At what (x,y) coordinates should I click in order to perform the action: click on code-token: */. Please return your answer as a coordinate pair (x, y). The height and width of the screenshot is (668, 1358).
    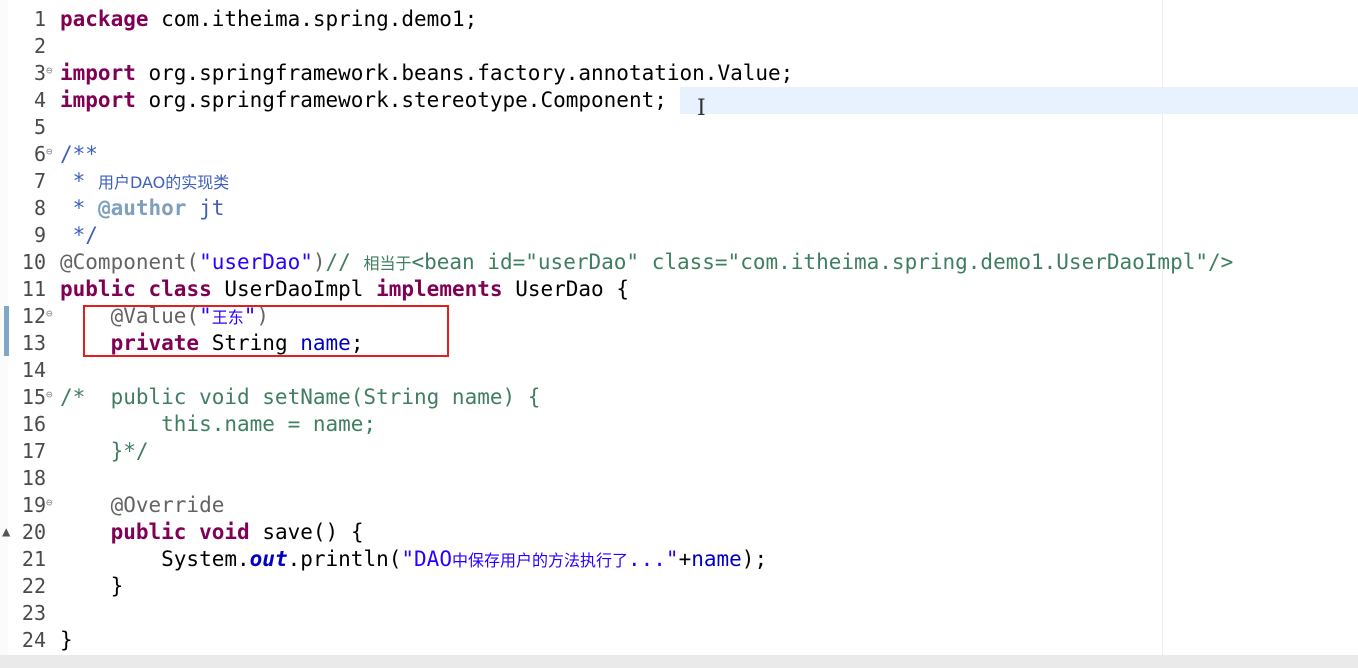
    Looking at the image, I should click on (79, 235).